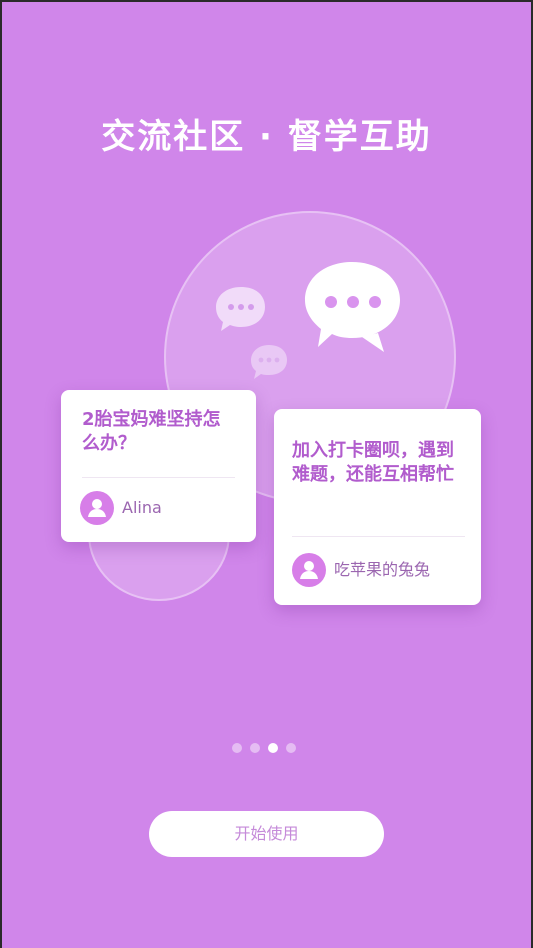 The width and height of the screenshot is (533, 948). Describe the element at coordinates (382, 569) in the screenshot. I see `author-name: 吃苹果的兔兔` at that location.